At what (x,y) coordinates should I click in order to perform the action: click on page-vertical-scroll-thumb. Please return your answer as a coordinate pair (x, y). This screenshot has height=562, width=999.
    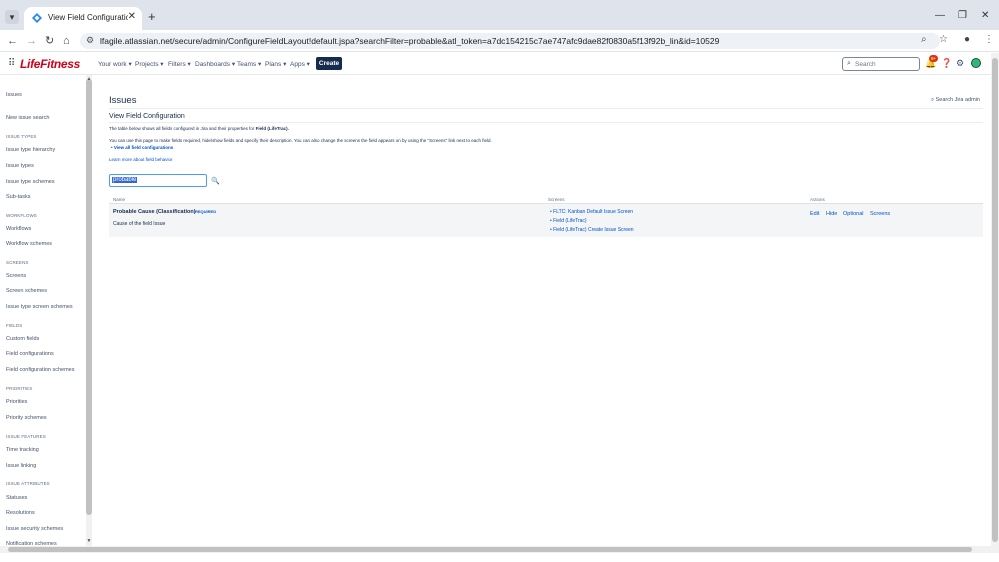
    Looking at the image, I should click on (995, 300).